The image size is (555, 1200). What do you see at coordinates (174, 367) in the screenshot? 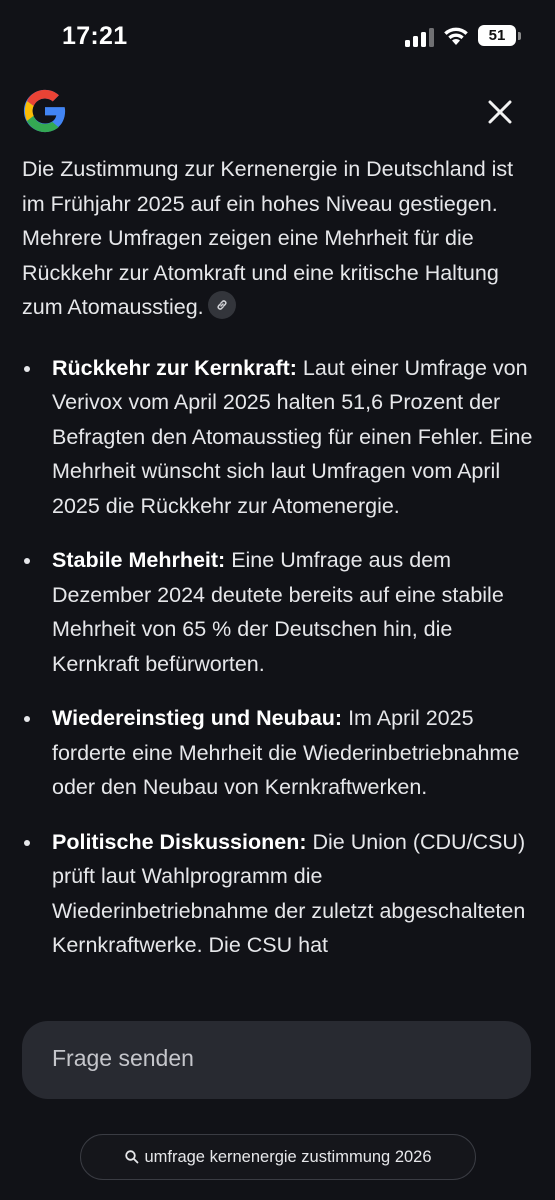
I see `bullet-title: Rückkehr zur Kernkraft:` at bounding box center [174, 367].